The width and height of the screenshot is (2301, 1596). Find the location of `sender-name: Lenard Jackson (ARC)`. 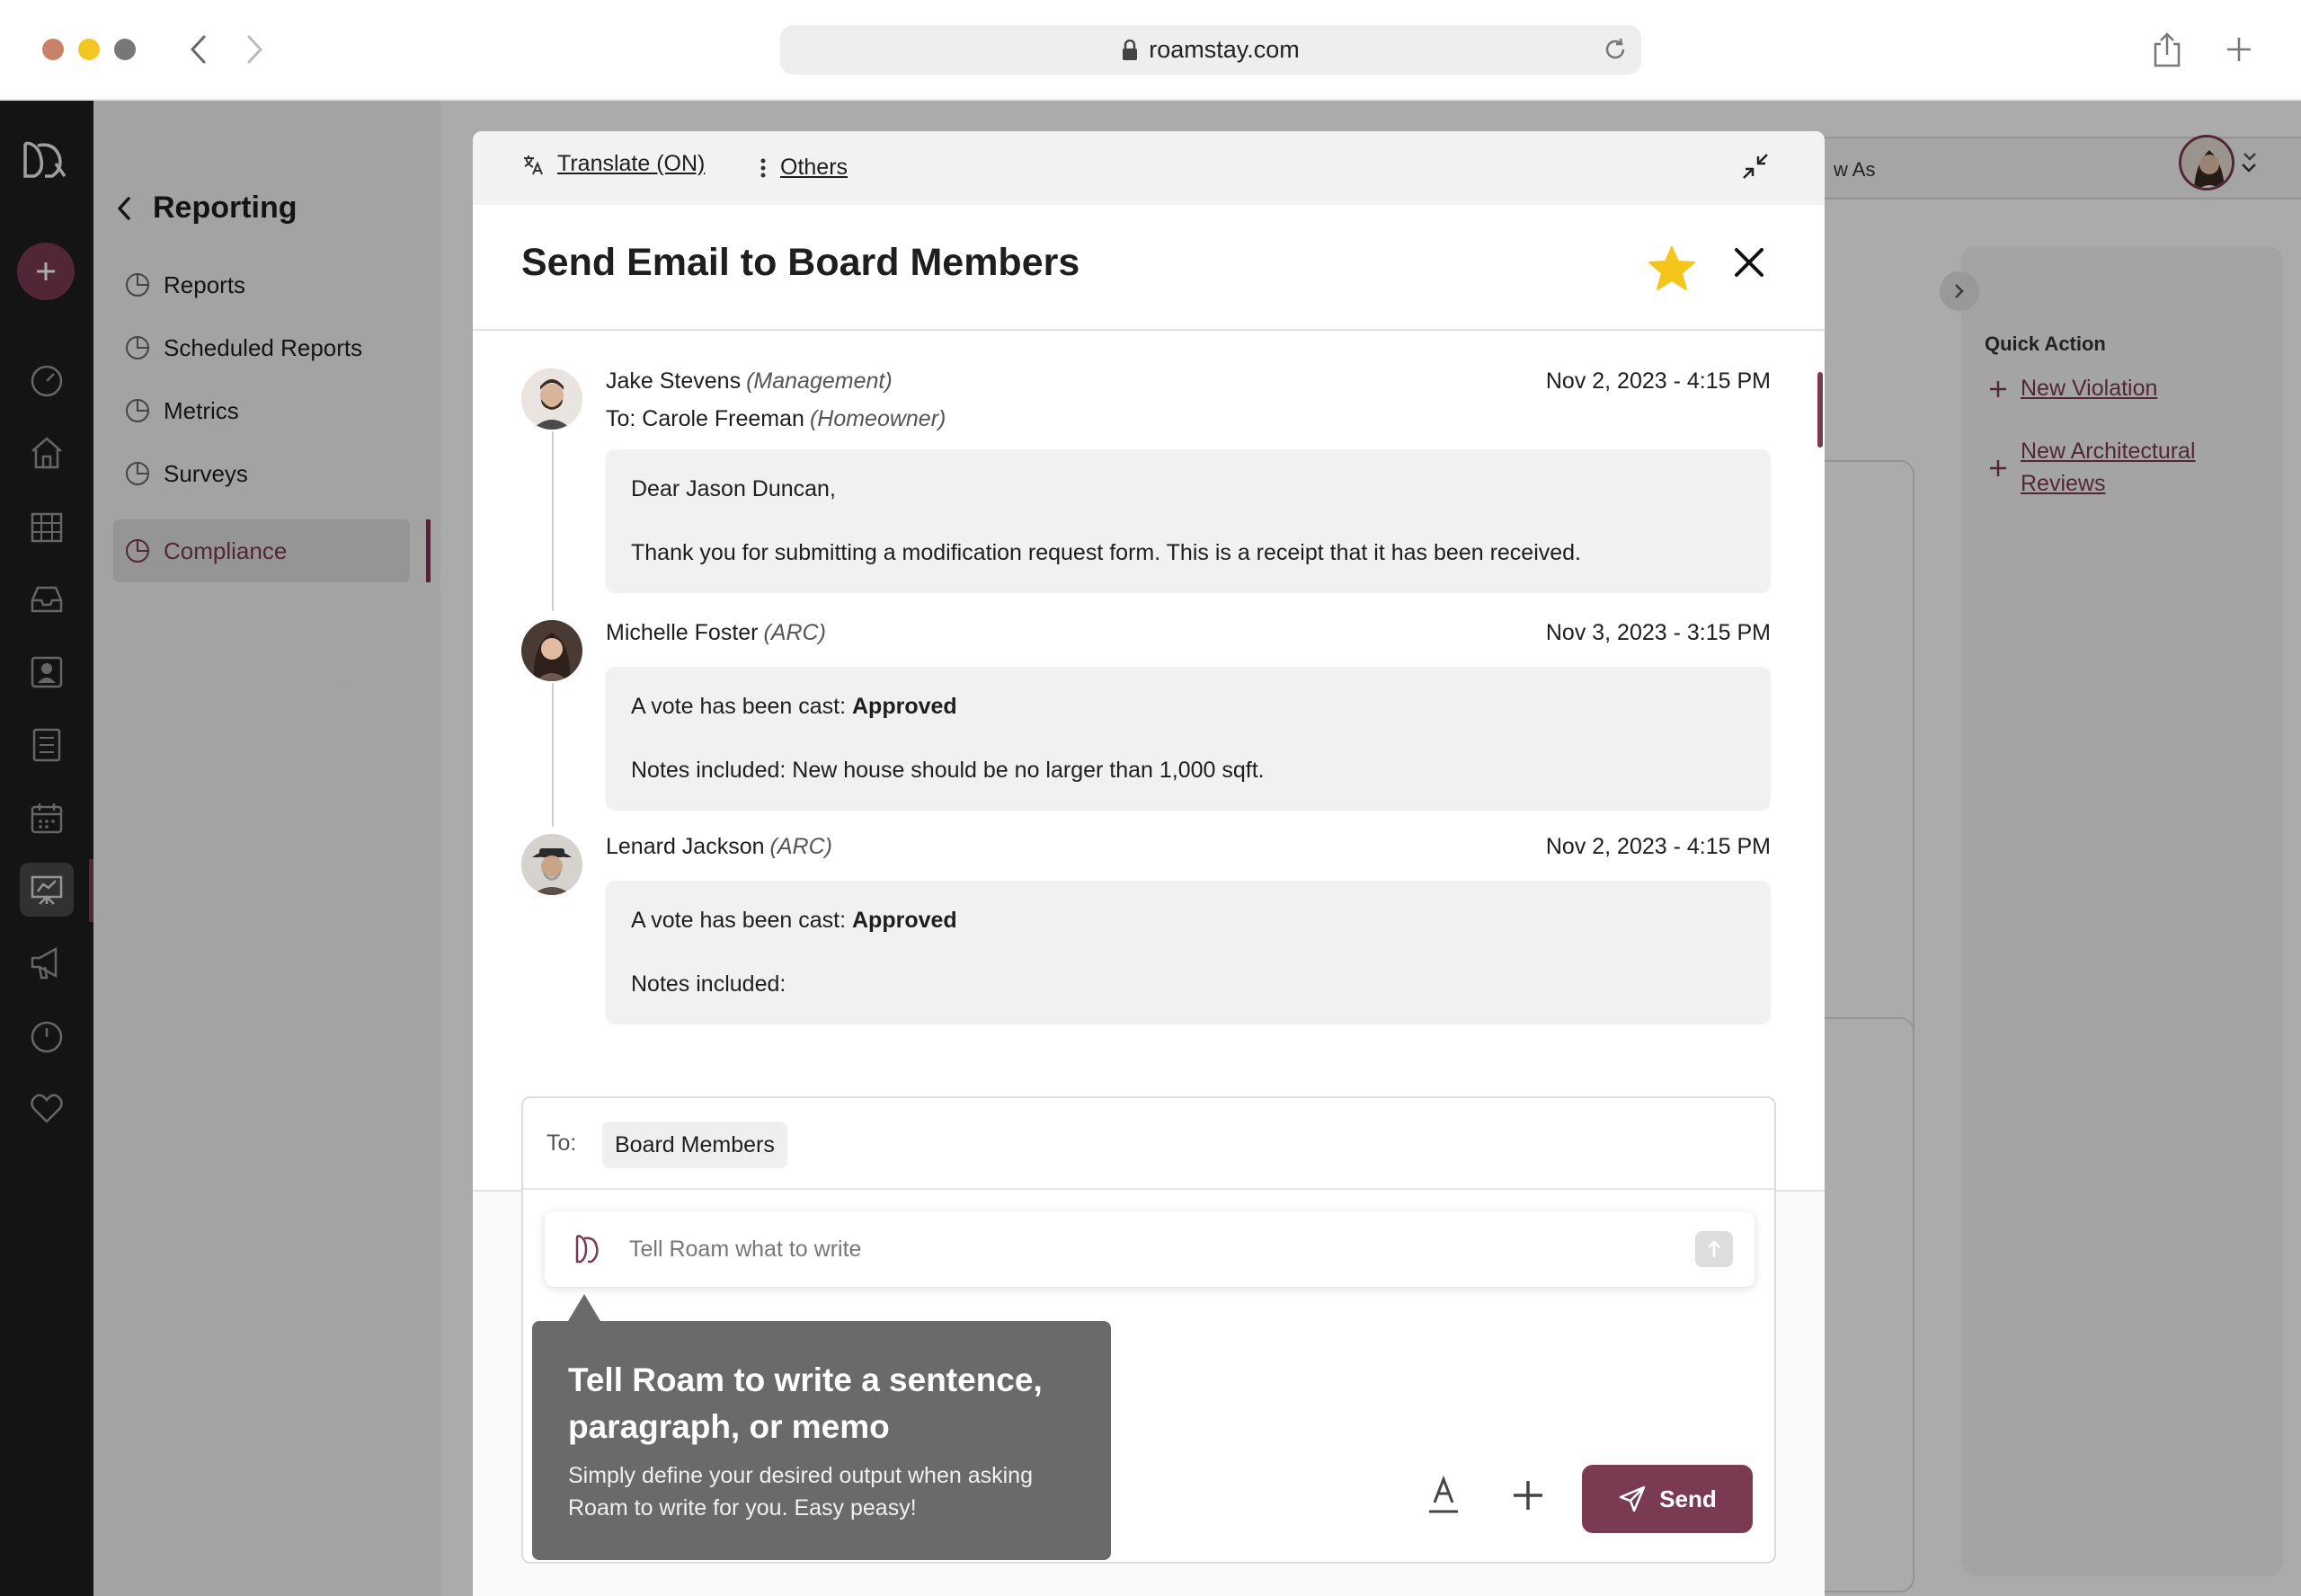

sender-name: Lenard Jackson (ARC) is located at coordinates (719, 846).